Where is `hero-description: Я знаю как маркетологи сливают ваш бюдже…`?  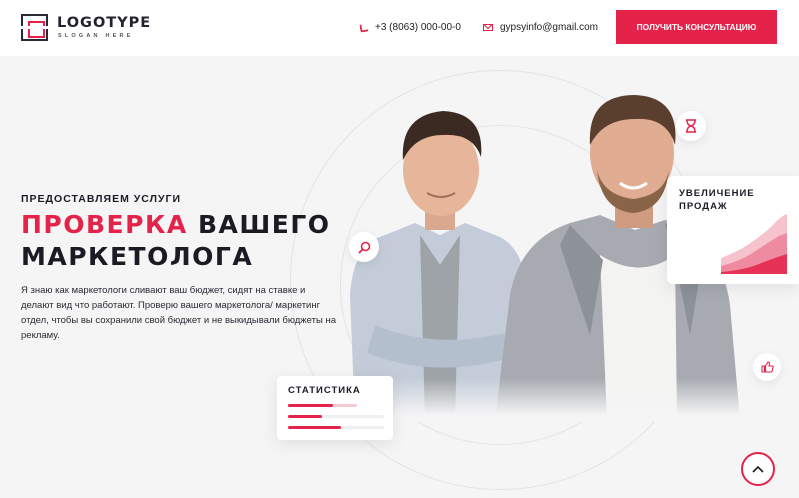 hero-description: Я знаю как маркетологи сливают ваш бюдже… is located at coordinates (178, 313).